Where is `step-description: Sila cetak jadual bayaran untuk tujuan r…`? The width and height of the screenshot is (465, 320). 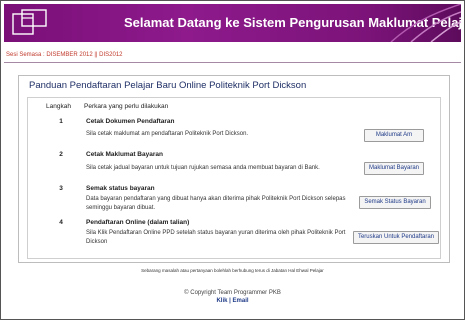
step-description: Sila cetak jadual bayaran untuk tujuan r… is located at coordinates (203, 168).